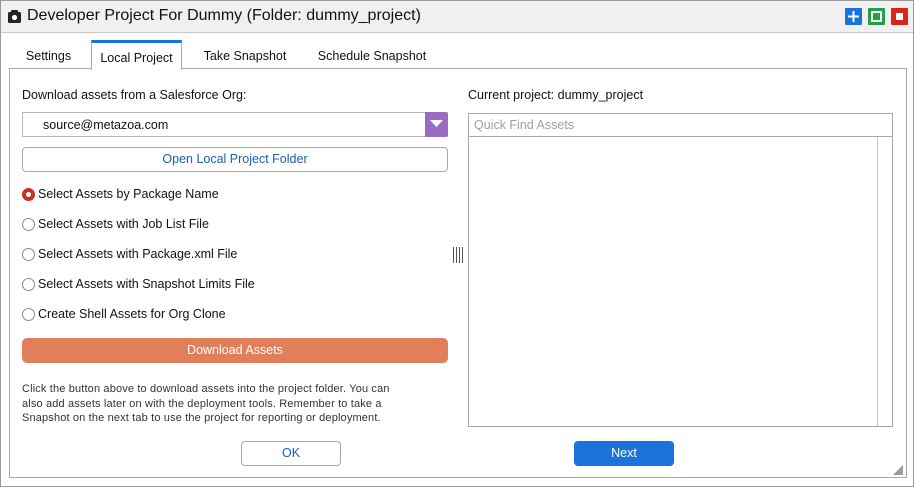  I want to click on option-label: Create Shell Assets for Org Clone, so click(132, 314).